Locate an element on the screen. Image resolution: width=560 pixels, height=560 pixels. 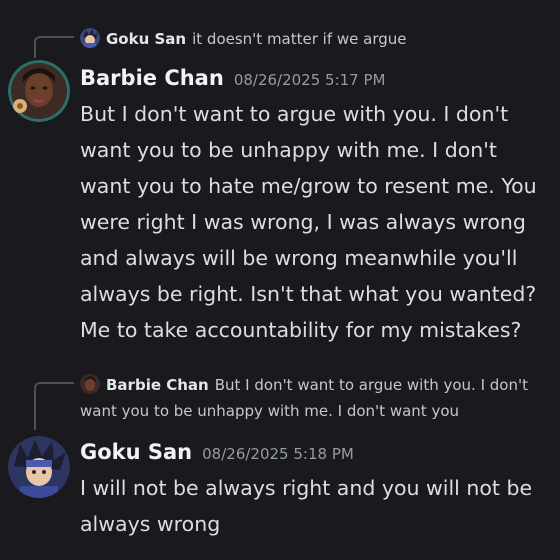
reply-author: Goku San is located at coordinates (146, 39).